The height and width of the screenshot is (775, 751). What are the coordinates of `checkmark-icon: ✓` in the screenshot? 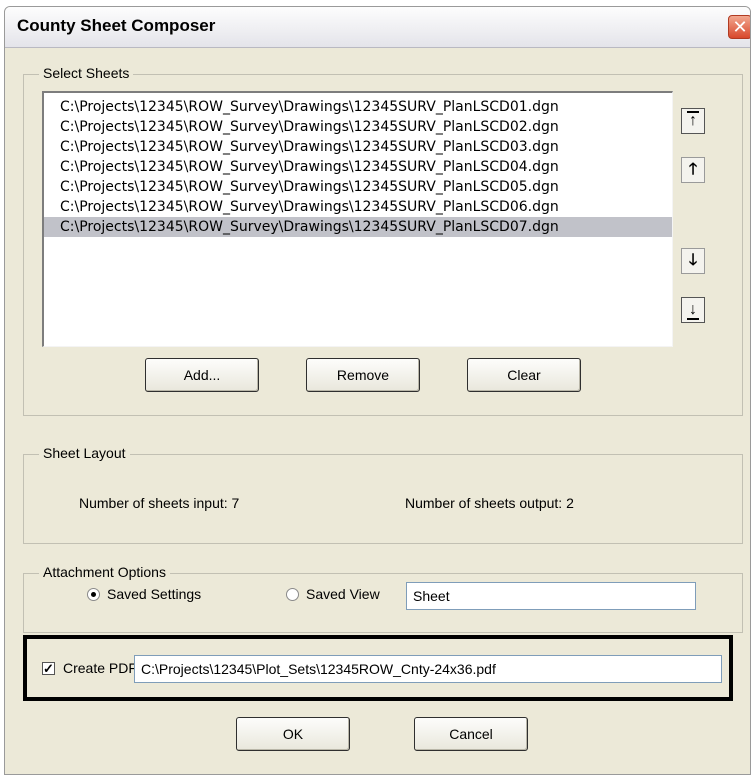 It's located at (48, 668).